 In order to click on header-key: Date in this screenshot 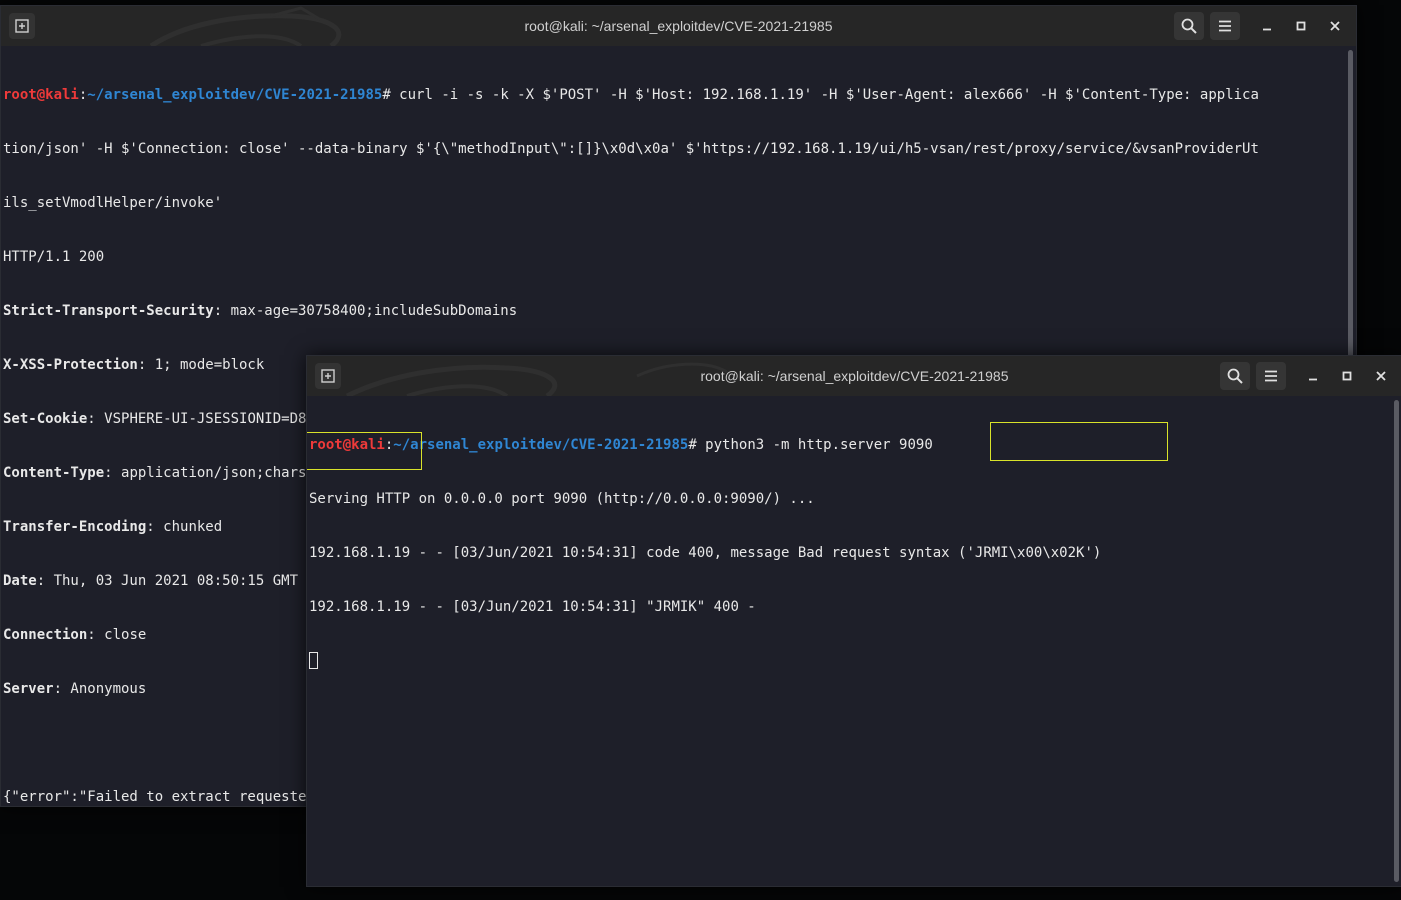, I will do `click(20, 581)`.